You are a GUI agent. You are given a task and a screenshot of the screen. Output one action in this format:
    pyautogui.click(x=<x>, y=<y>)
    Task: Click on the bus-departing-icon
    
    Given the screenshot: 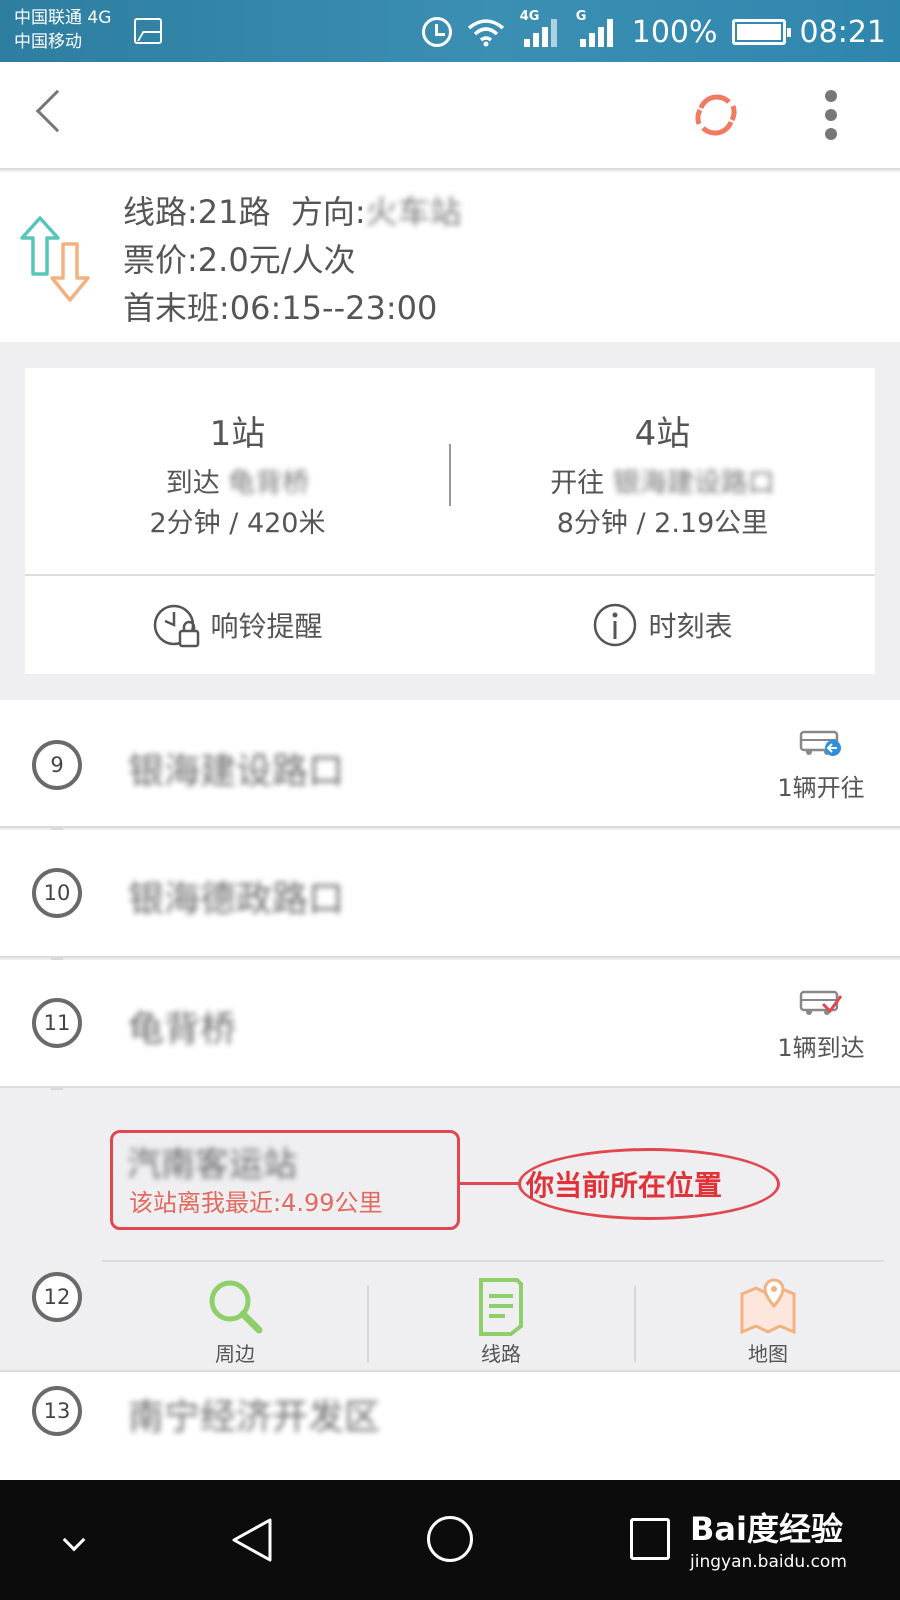 What is the action you would take?
    pyautogui.click(x=820, y=743)
    